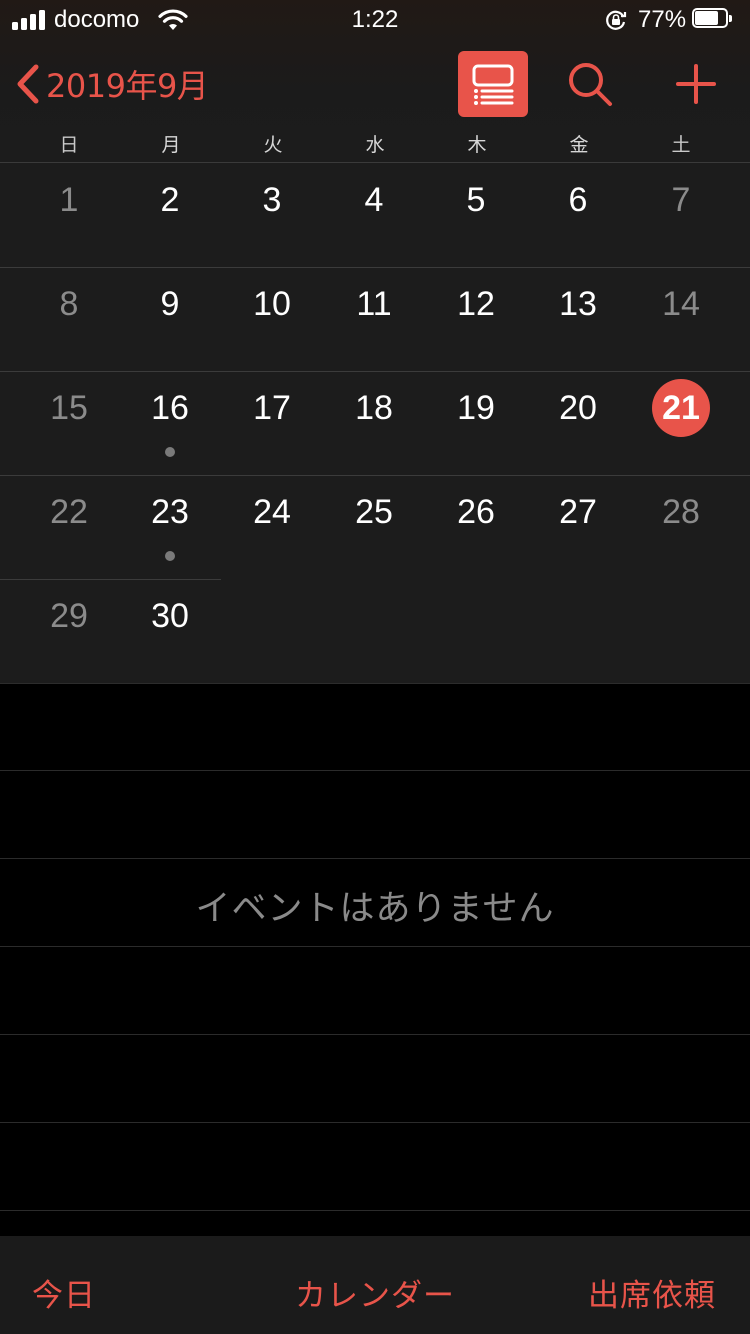  What do you see at coordinates (616, 20) in the screenshot?
I see `rotation-lock-icon` at bounding box center [616, 20].